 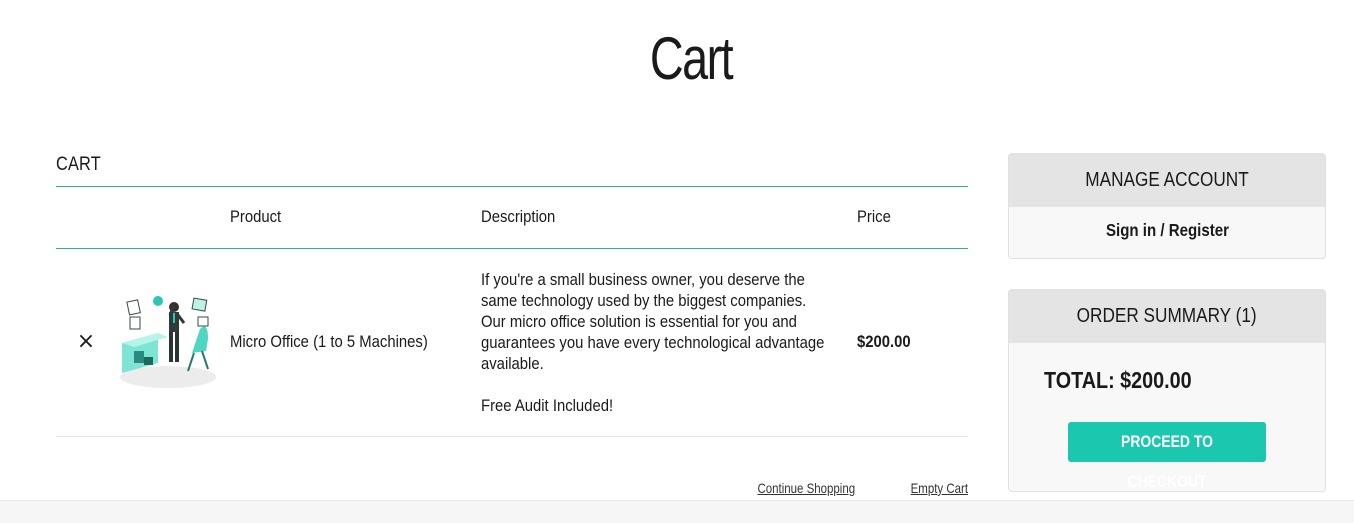 What do you see at coordinates (512, 436) in the screenshot?
I see `row-divider` at bounding box center [512, 436].